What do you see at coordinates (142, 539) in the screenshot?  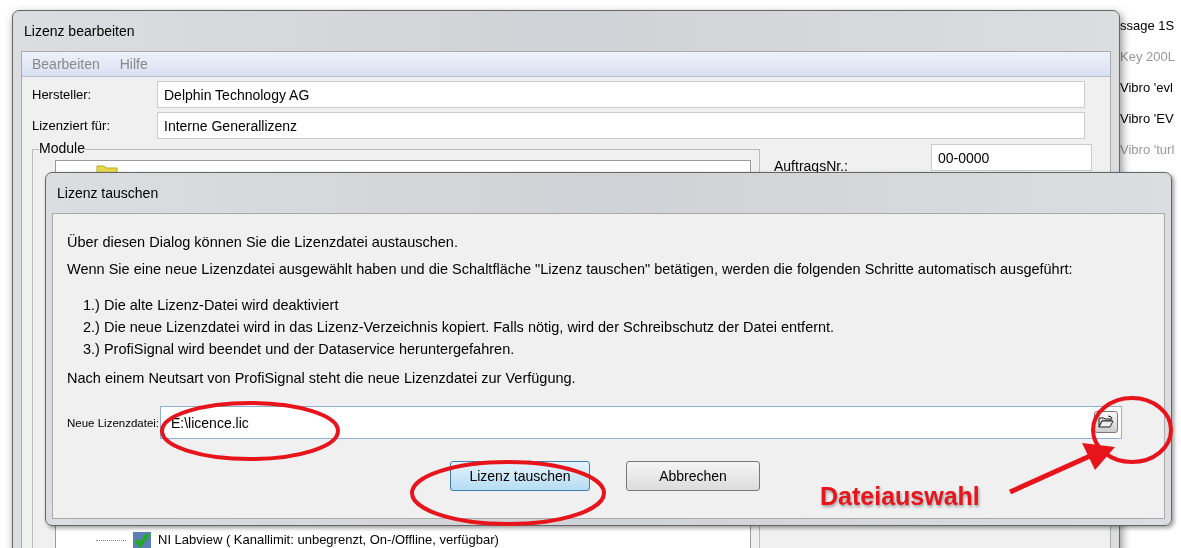 I see `check-icon` at bounding box center [142, 539].